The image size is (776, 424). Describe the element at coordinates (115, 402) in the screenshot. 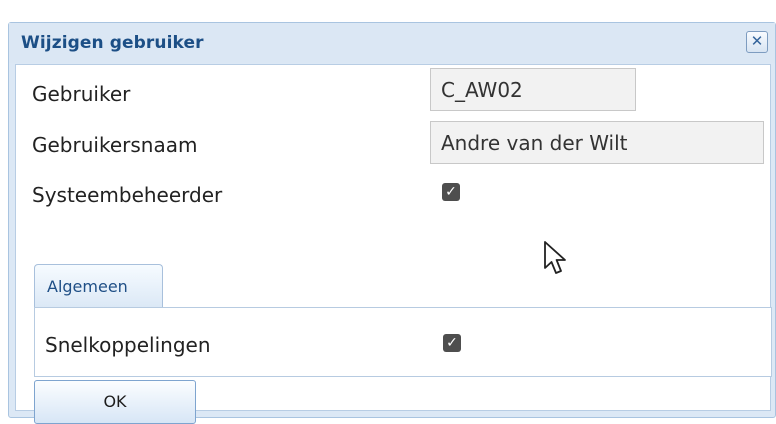

I see `ok-button: OK` at that location.